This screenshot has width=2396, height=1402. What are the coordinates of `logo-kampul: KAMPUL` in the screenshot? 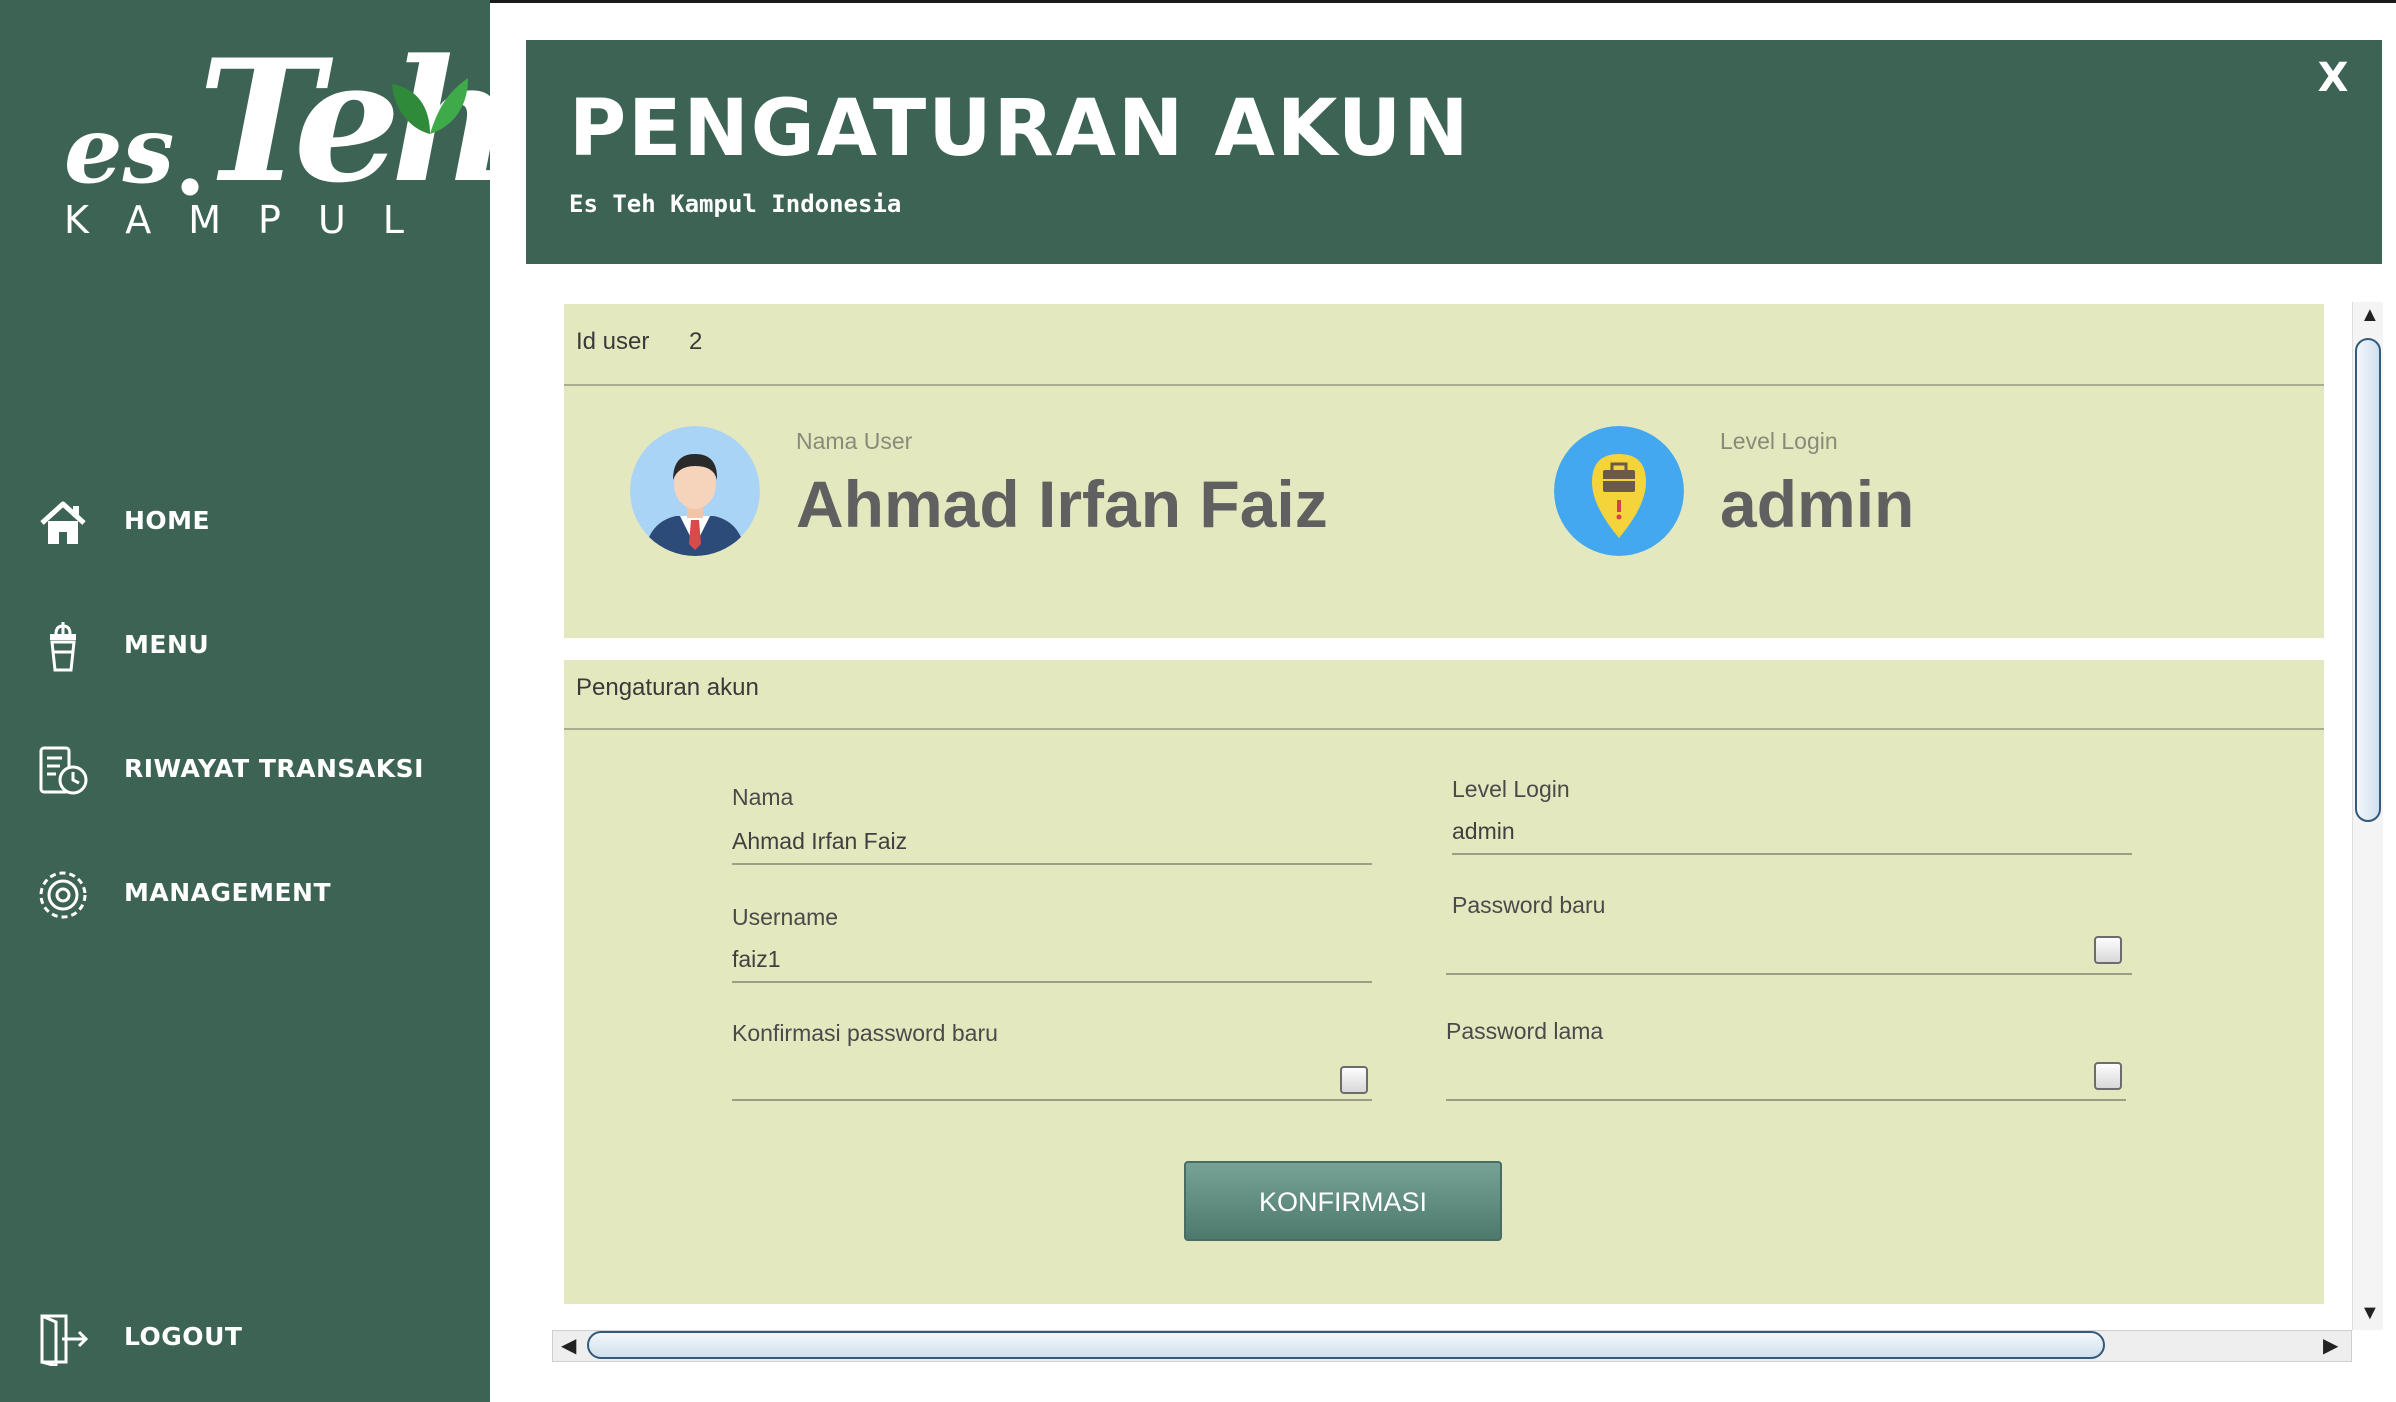 It's located at (252, 220).